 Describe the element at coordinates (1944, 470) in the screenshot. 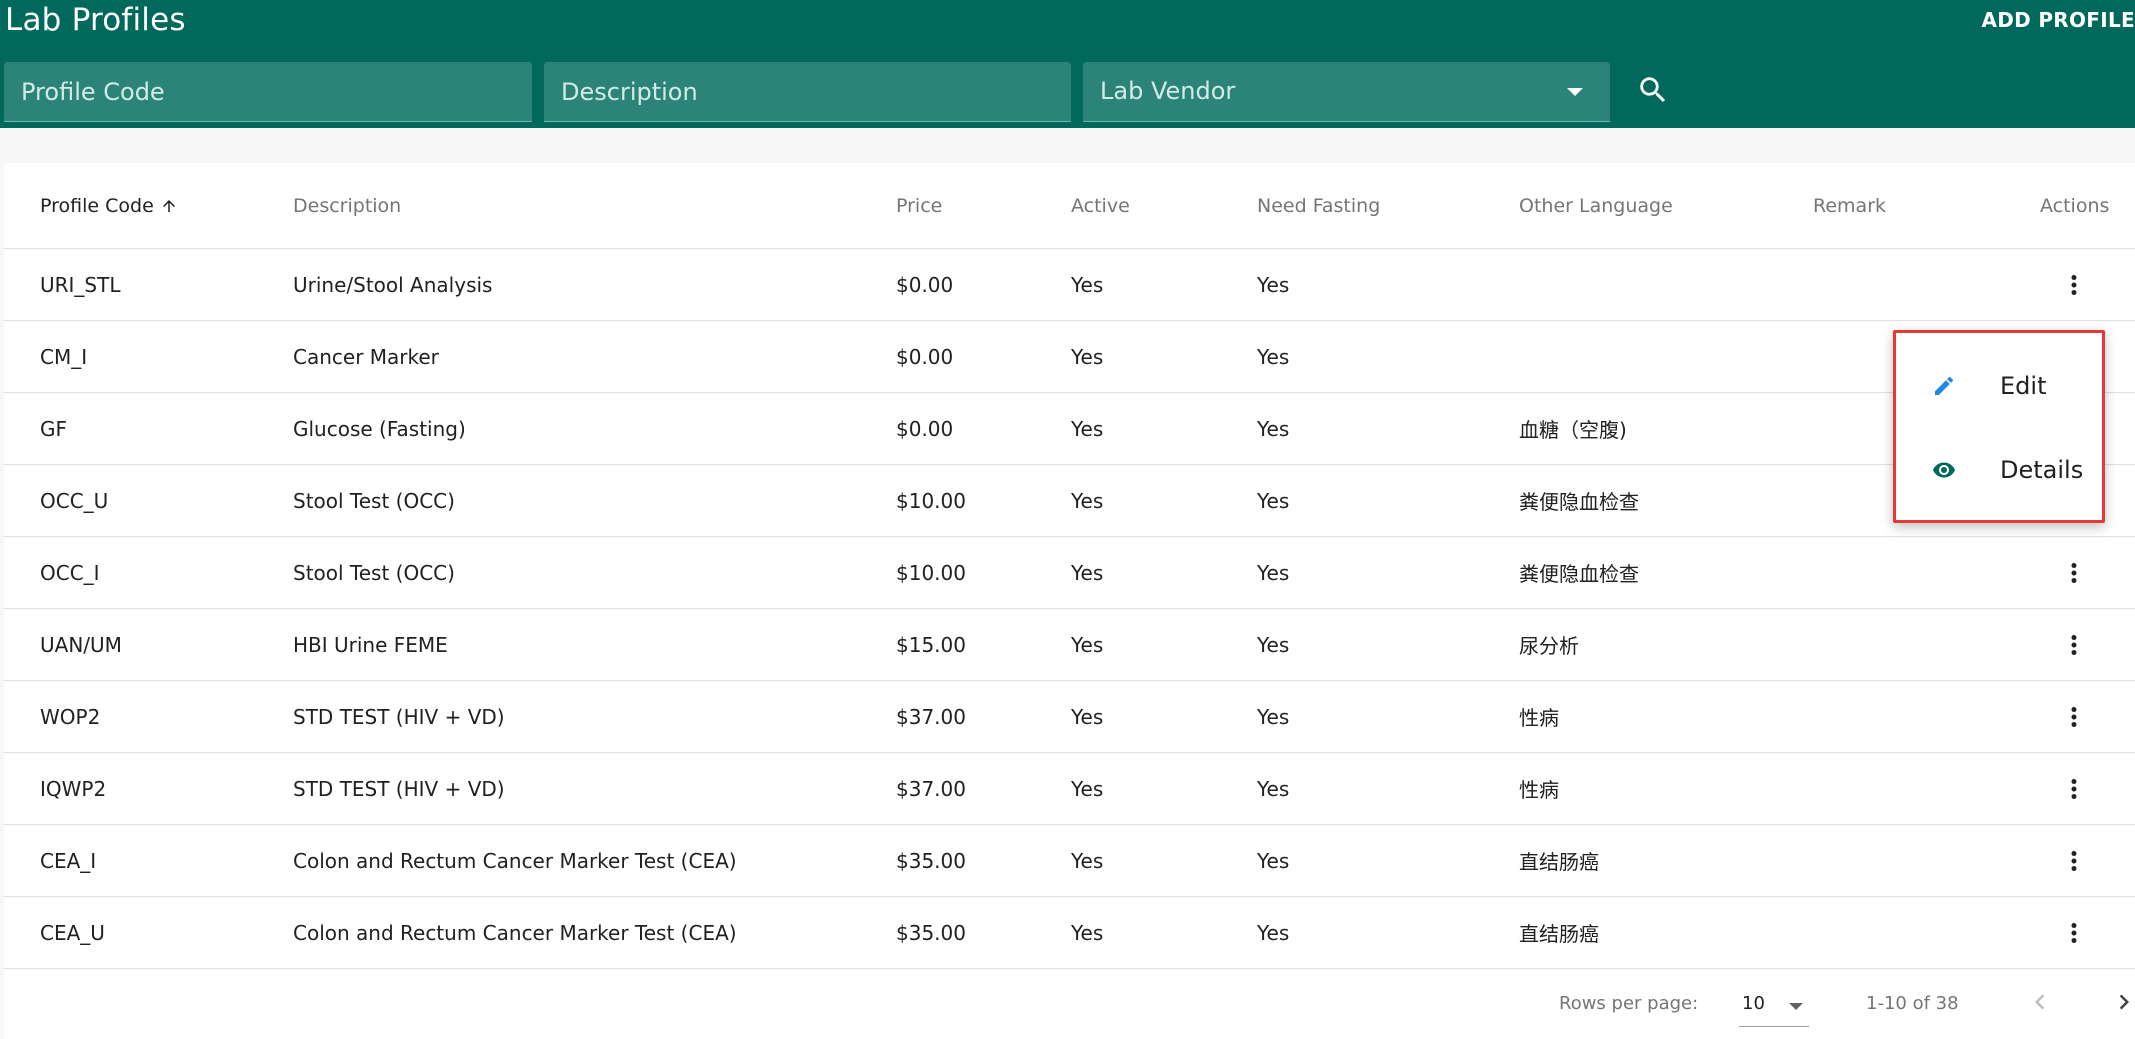

I see `eye-icon` at that location.